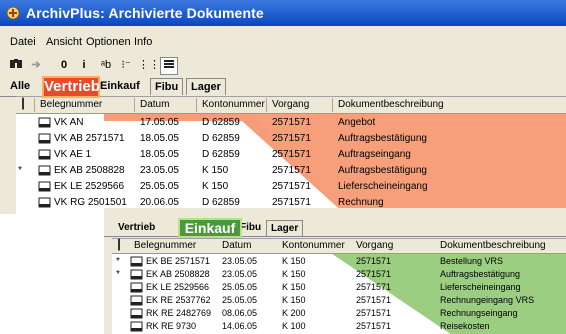 The width and height of the screenshot is (566, 334). What do you see at coordinates (487, 300) in the screenshot?
I see `cell-dokumentbeschreibung: Rechnungeingang VRS` at bounding box center [487, 300].